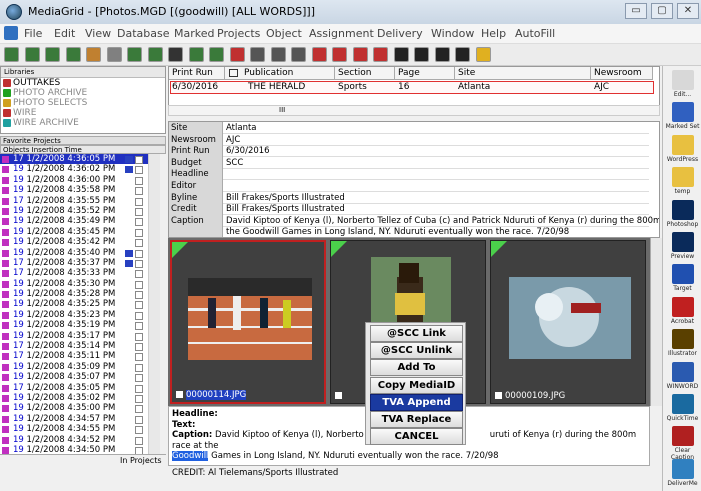 The image size is (701, 491). I want to click on object-row: 19 1/2/2008 4:35:49 PM, so click(80, 221).